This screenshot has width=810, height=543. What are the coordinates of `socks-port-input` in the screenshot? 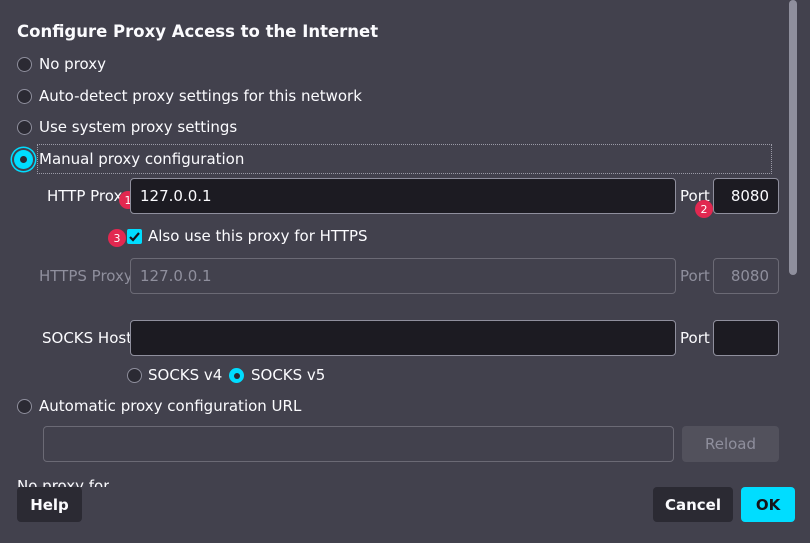 It's located at (746, 338).